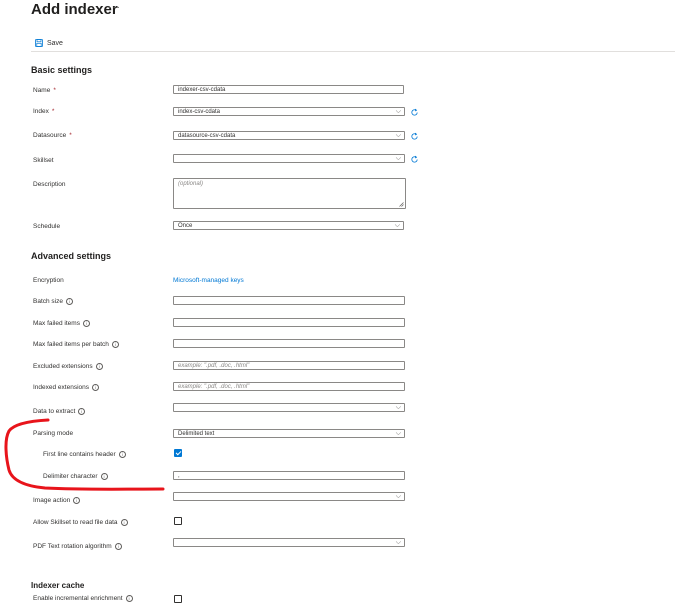 The height and width of the screenshot is (603, 675). I want to click on name-input: indexer-csv-cdata, so click(288, 89).